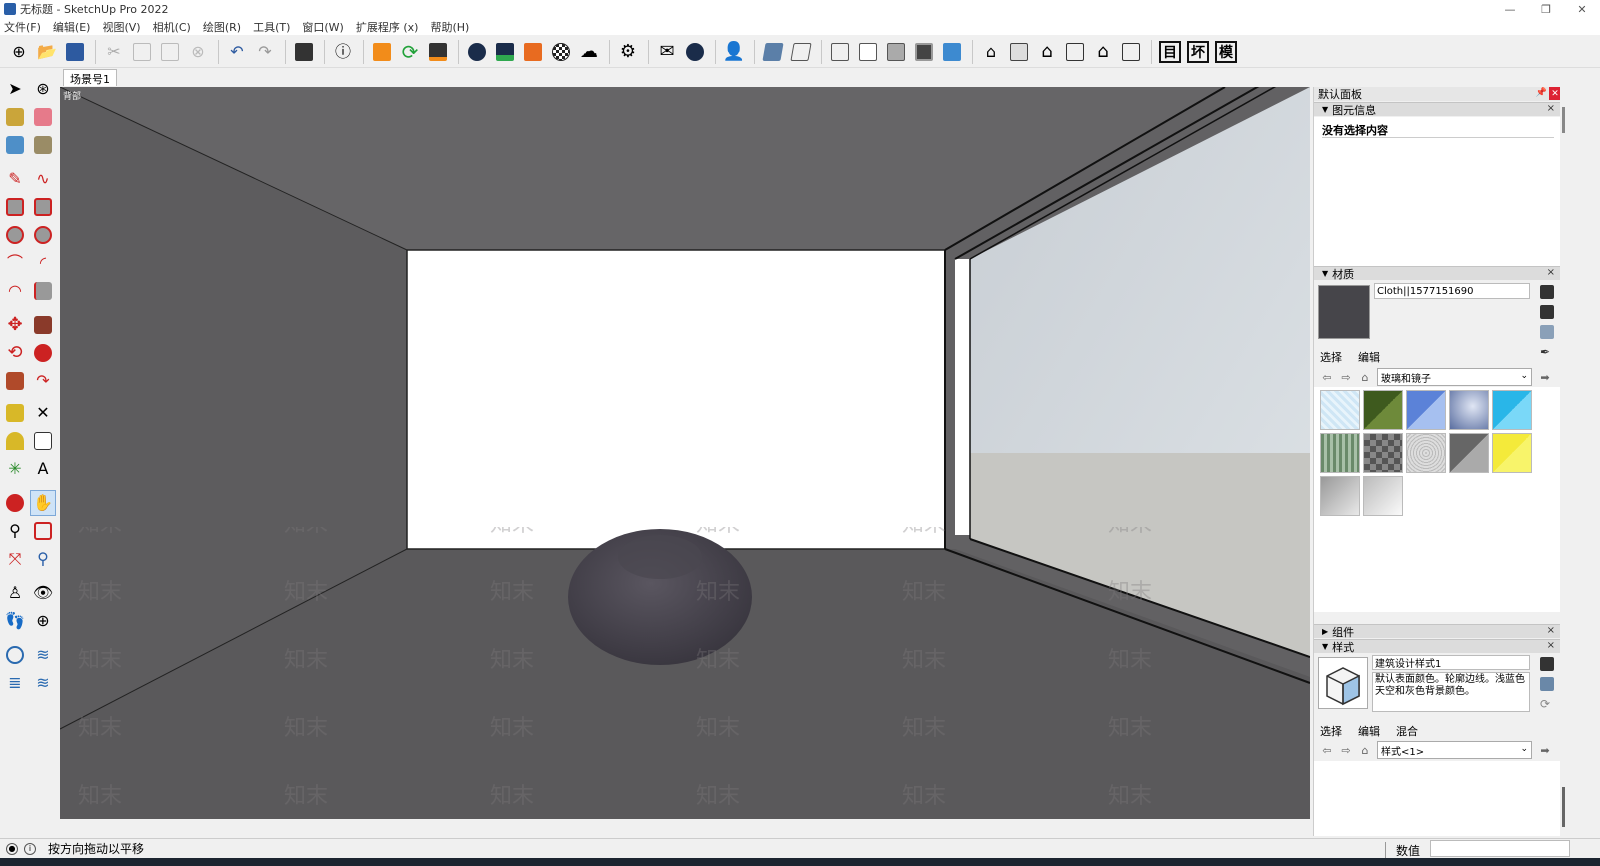 The image size is (1600, 866). Describe the element at coordinates (114, 52) in the screenshot. I see `cut-button: ✂` at that location.